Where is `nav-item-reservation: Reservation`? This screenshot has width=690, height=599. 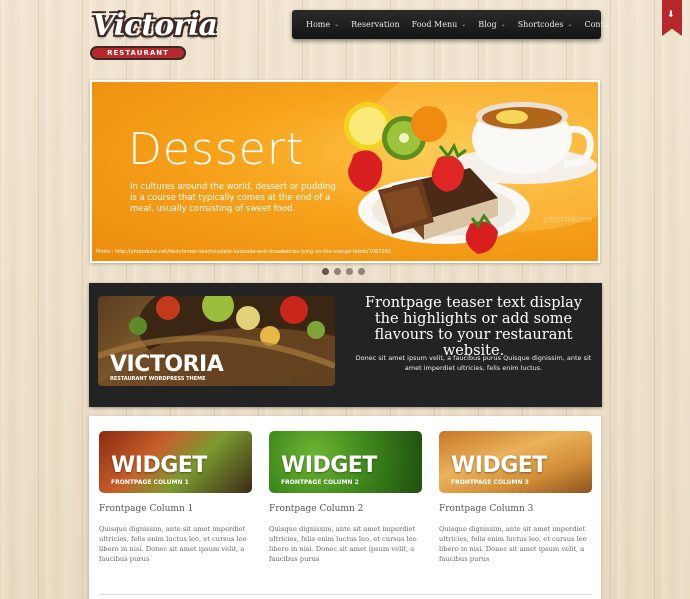 nav-item-reservation: Reservation is located at coordinates (375, 24).